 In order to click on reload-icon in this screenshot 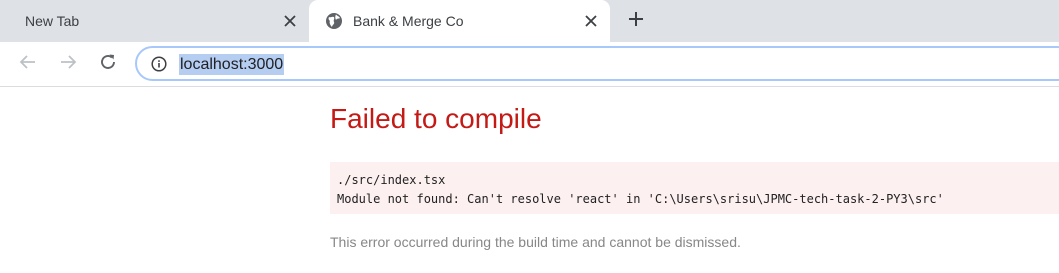, I will do `click(108, 64)`.